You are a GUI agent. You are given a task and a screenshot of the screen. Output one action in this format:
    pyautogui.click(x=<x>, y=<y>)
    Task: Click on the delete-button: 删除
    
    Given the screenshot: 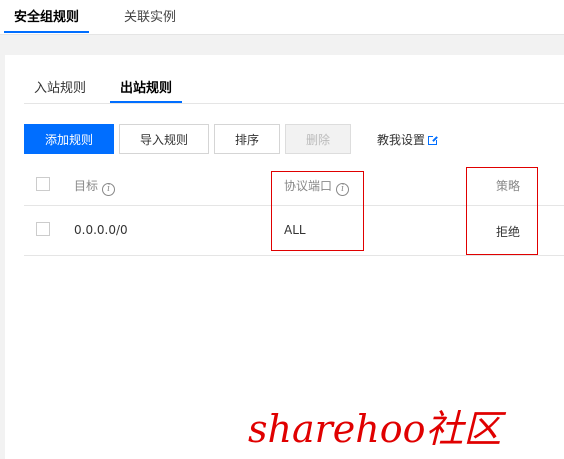 What is the action you would take?
    pyautogui.click(x=318, y=139)
    